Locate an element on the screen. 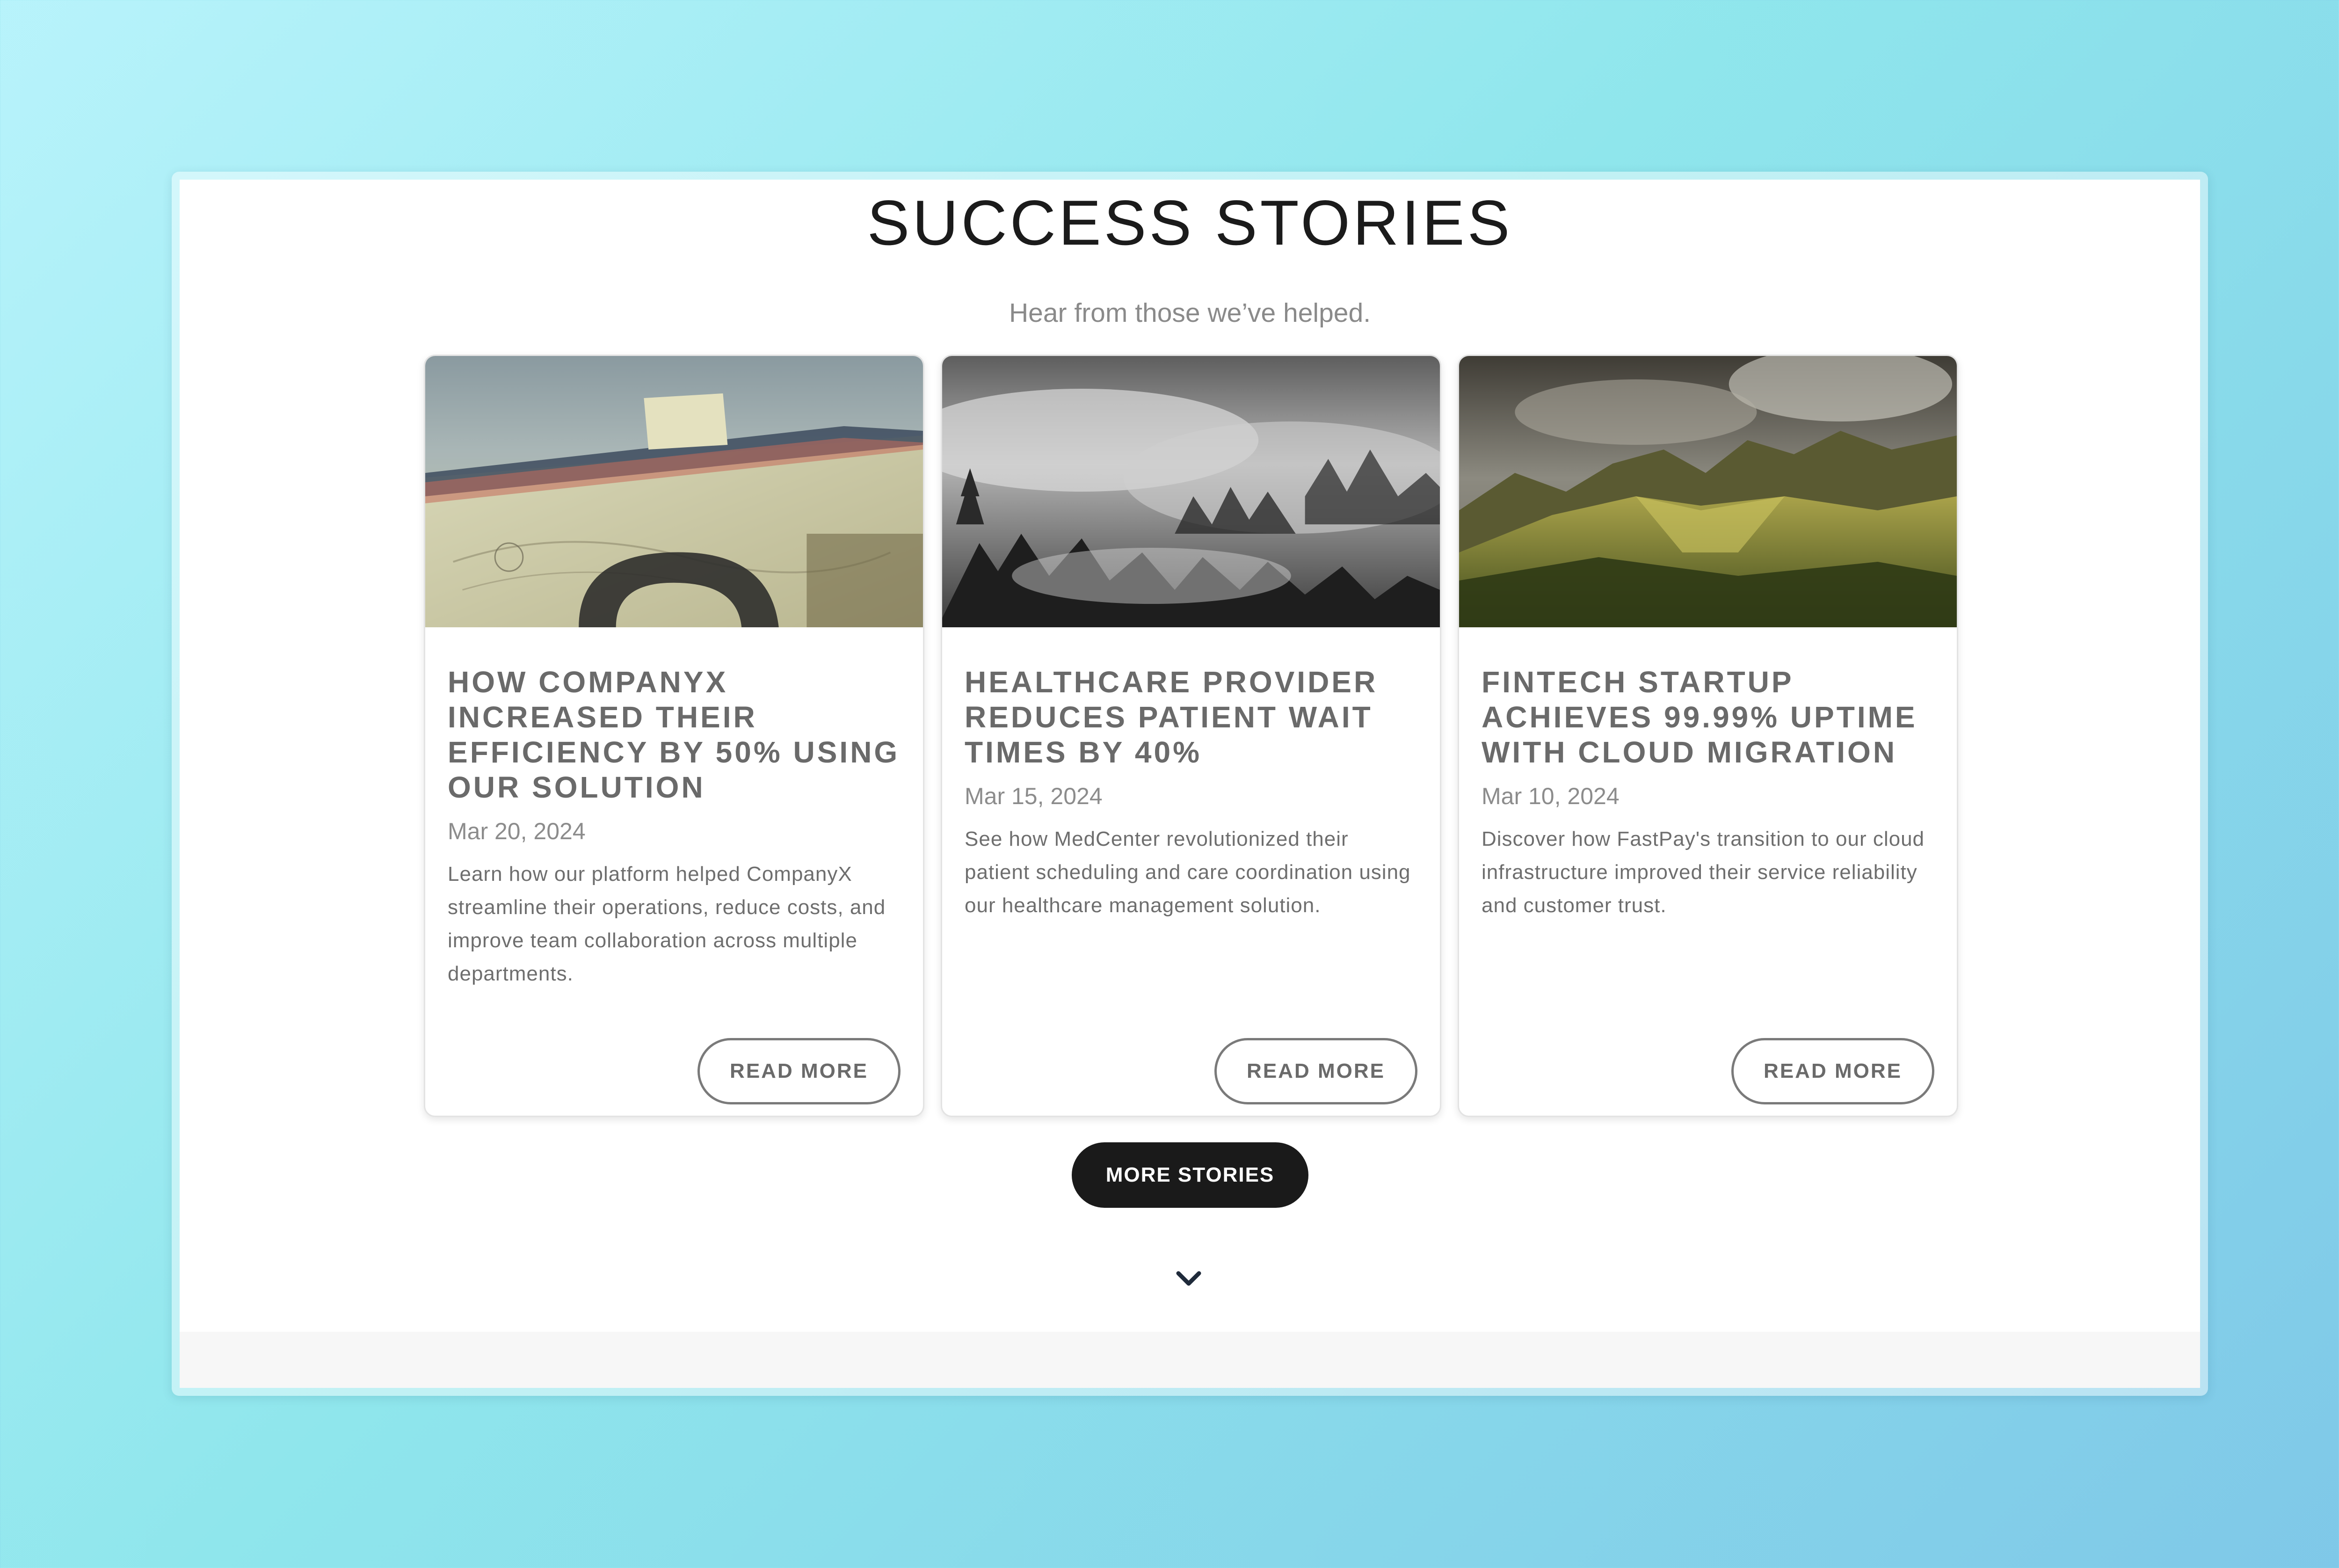 The image size is (2339, 1568). section-title: SUCCESS STORIES is located at coordinates (1190, 223).